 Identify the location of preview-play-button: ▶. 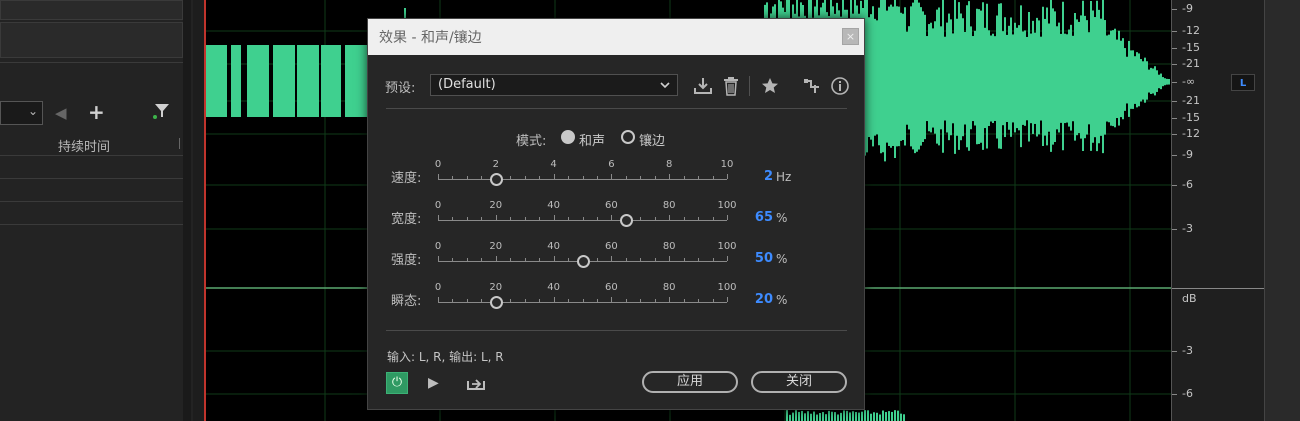
(433, 383).